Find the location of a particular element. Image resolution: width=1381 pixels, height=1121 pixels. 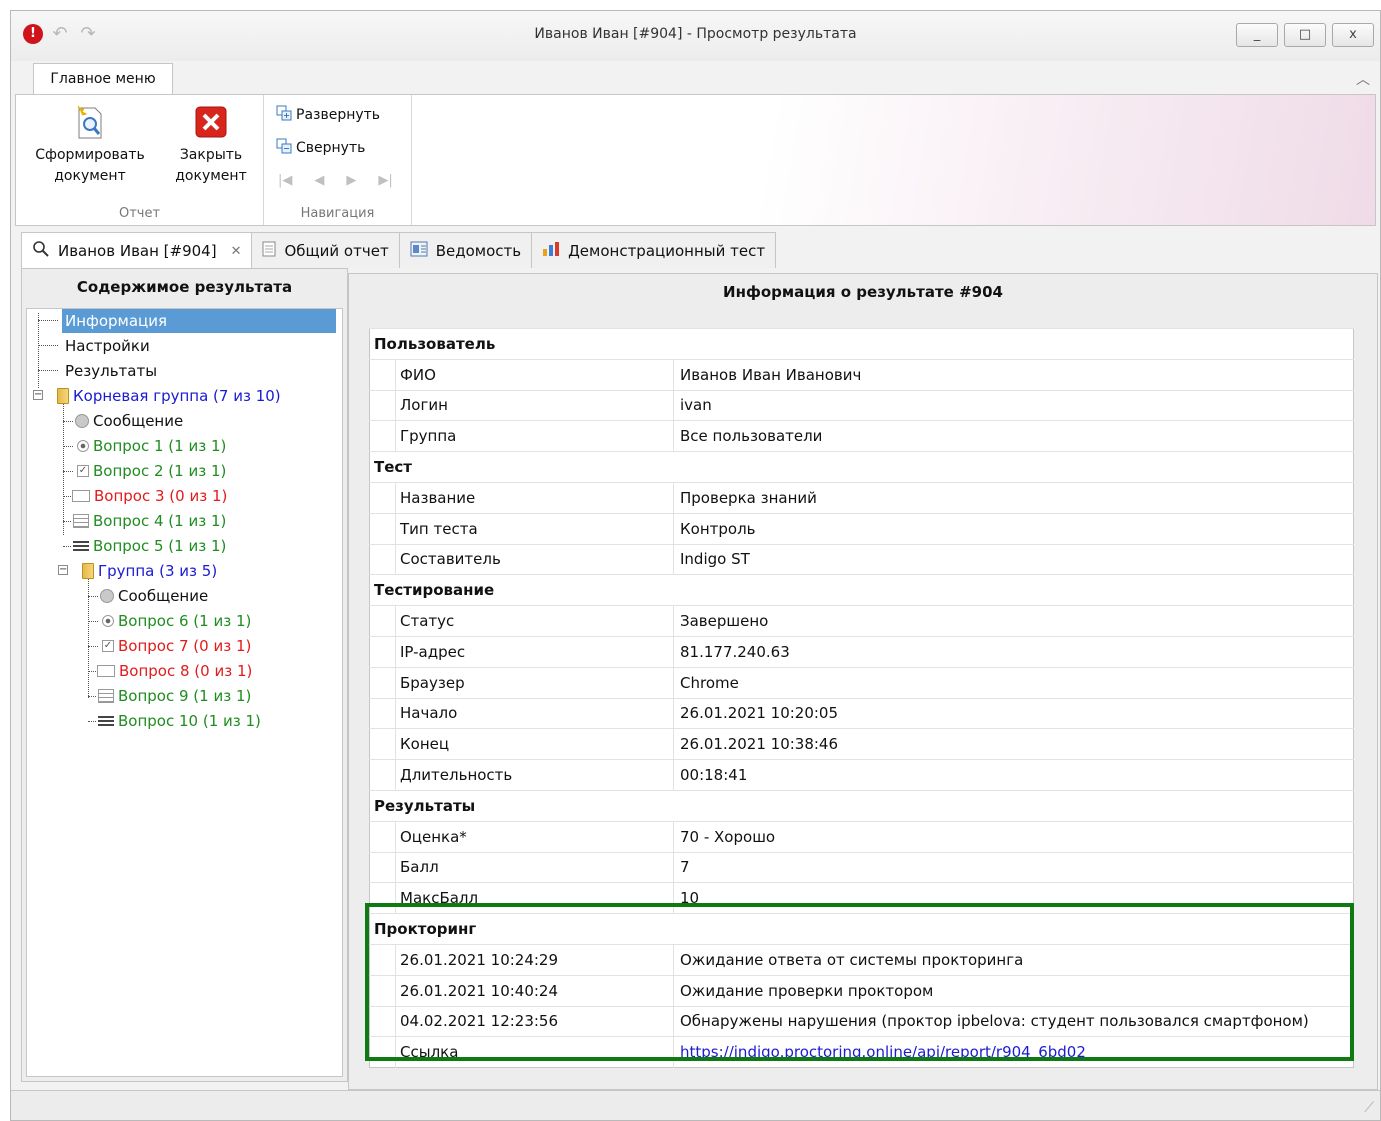

tree-item-label: Настройки is located at coordinates (107, 346).